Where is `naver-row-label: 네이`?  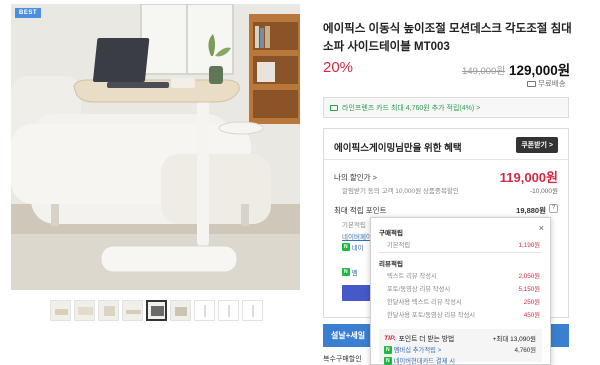
naver-row-label: 네이 is located at coordinates (357, 248).